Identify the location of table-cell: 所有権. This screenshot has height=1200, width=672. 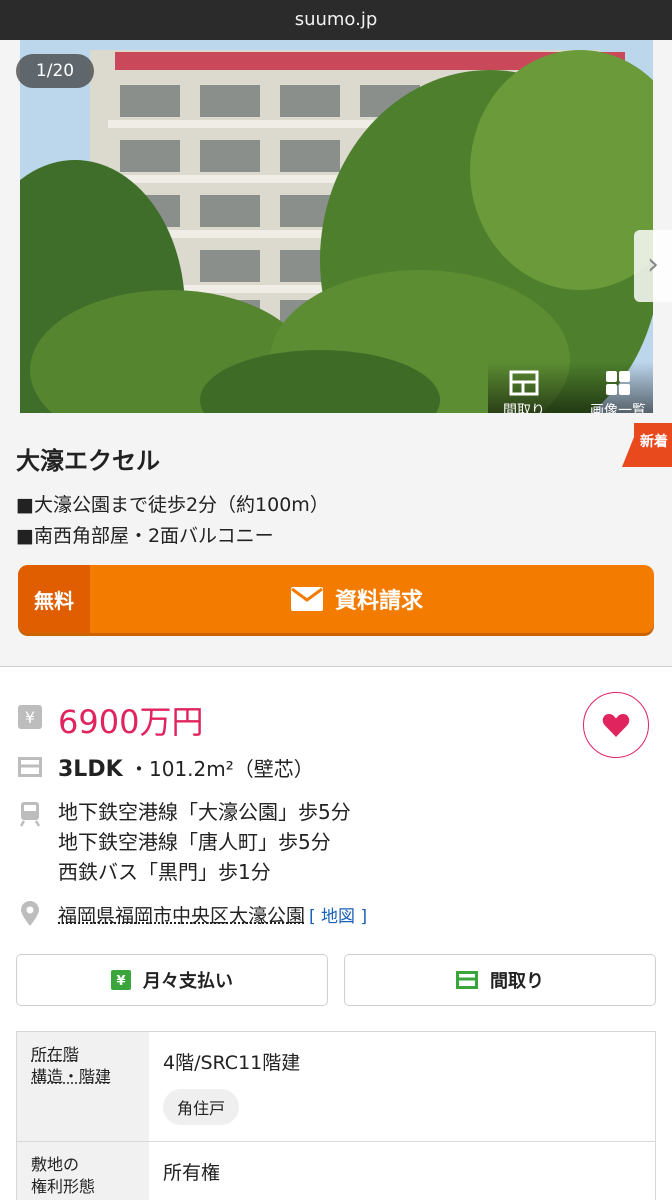
(402, 1171).